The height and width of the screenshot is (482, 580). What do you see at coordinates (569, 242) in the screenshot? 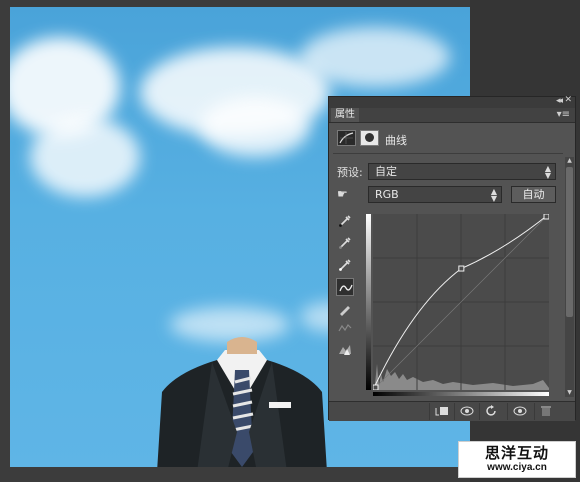
I see `scrollbar-thumb` at bounding box center [569, 242].